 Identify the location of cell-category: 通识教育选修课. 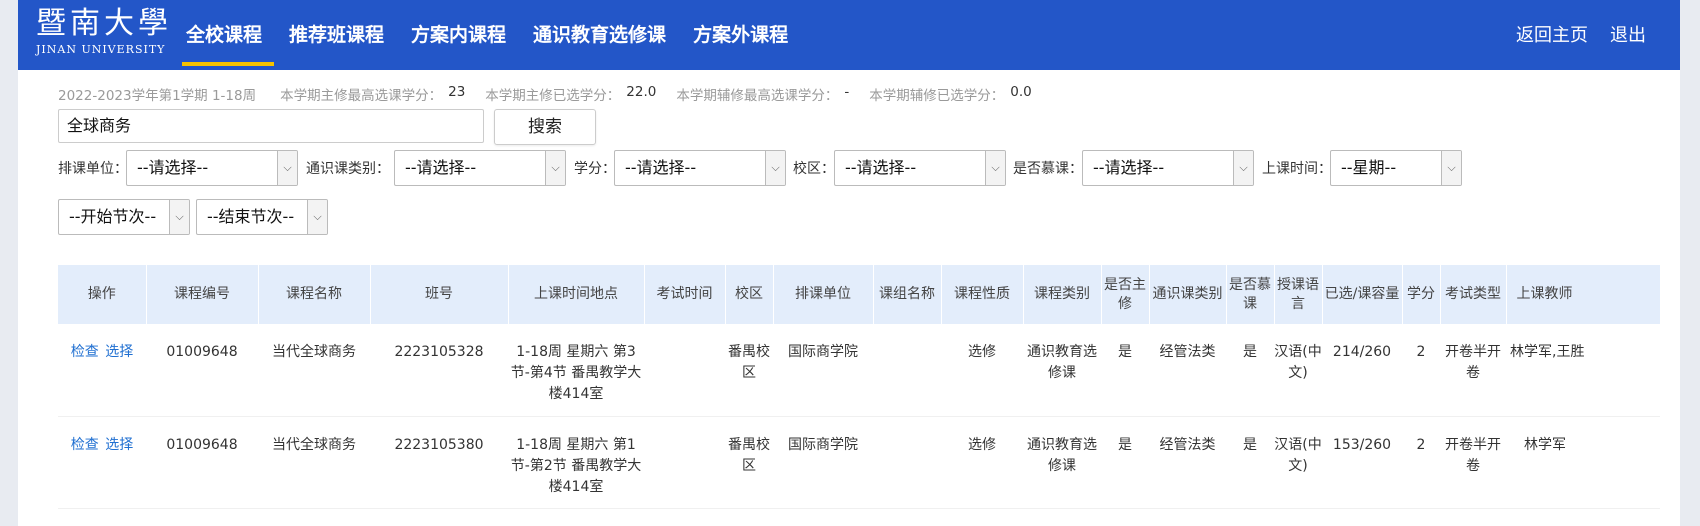
(1062, 370).